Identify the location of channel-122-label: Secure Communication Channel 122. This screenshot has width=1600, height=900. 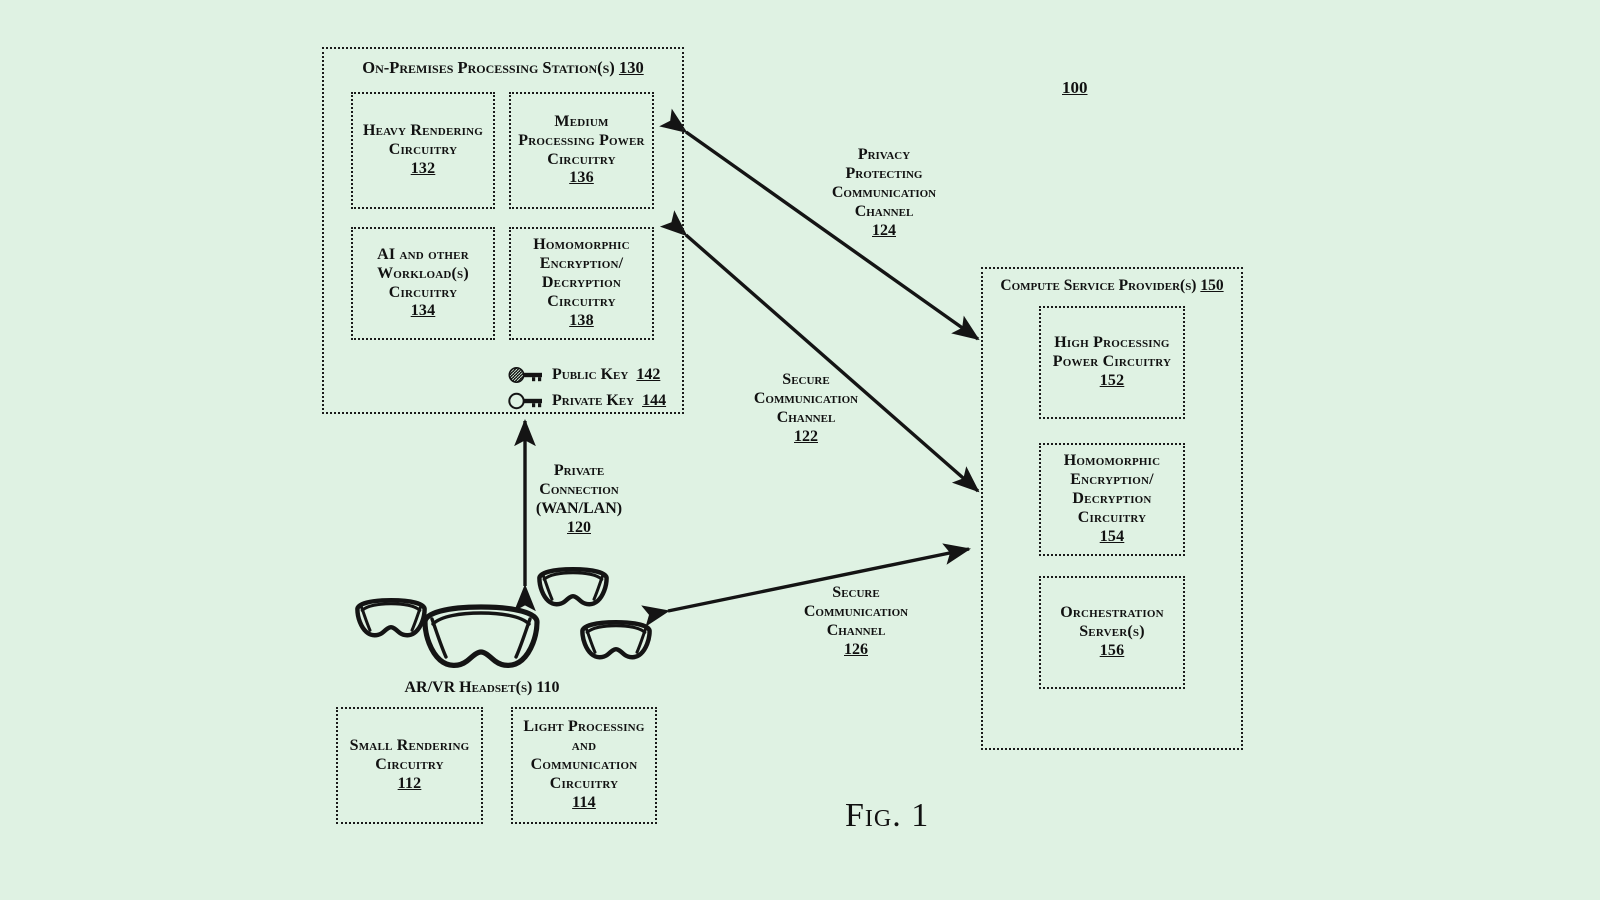
(806, 409).